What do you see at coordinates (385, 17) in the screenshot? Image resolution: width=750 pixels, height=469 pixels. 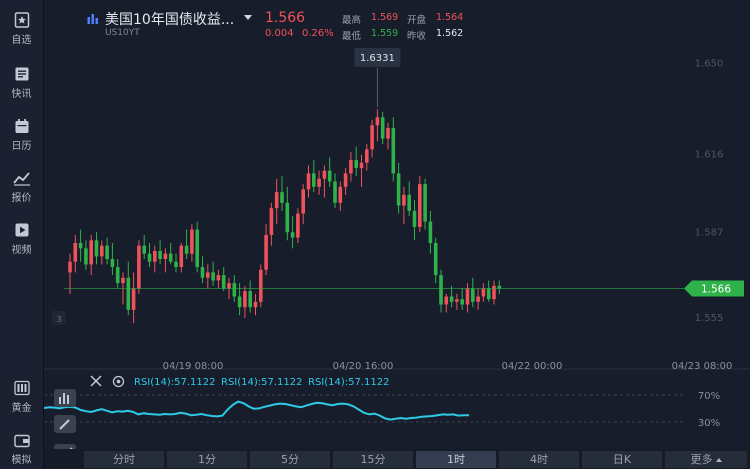 I see `high-value: 1.569` at bounding box center [385, 17].